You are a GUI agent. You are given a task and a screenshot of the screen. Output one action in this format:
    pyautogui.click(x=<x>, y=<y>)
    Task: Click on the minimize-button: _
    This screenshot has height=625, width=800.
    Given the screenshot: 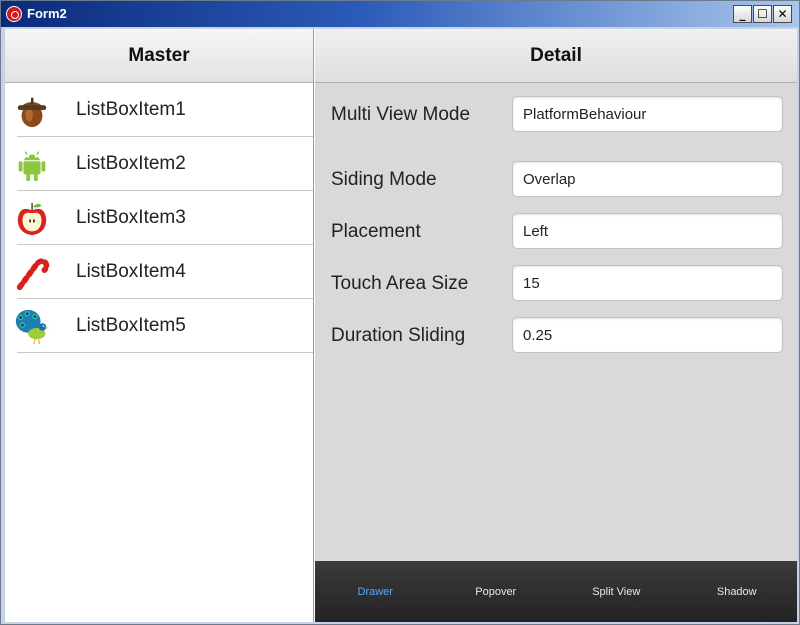 What is the action you would take?
    pyautogui.click(x=742, y=14)
    